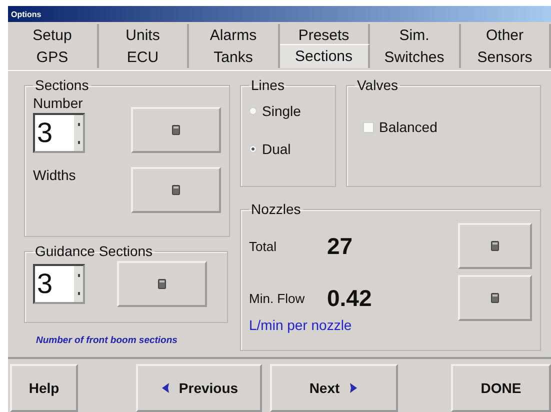 The height and width of the screenshot is (412, 551). I want to click on unit-text: L/min per nozzle, so click(301, 325).